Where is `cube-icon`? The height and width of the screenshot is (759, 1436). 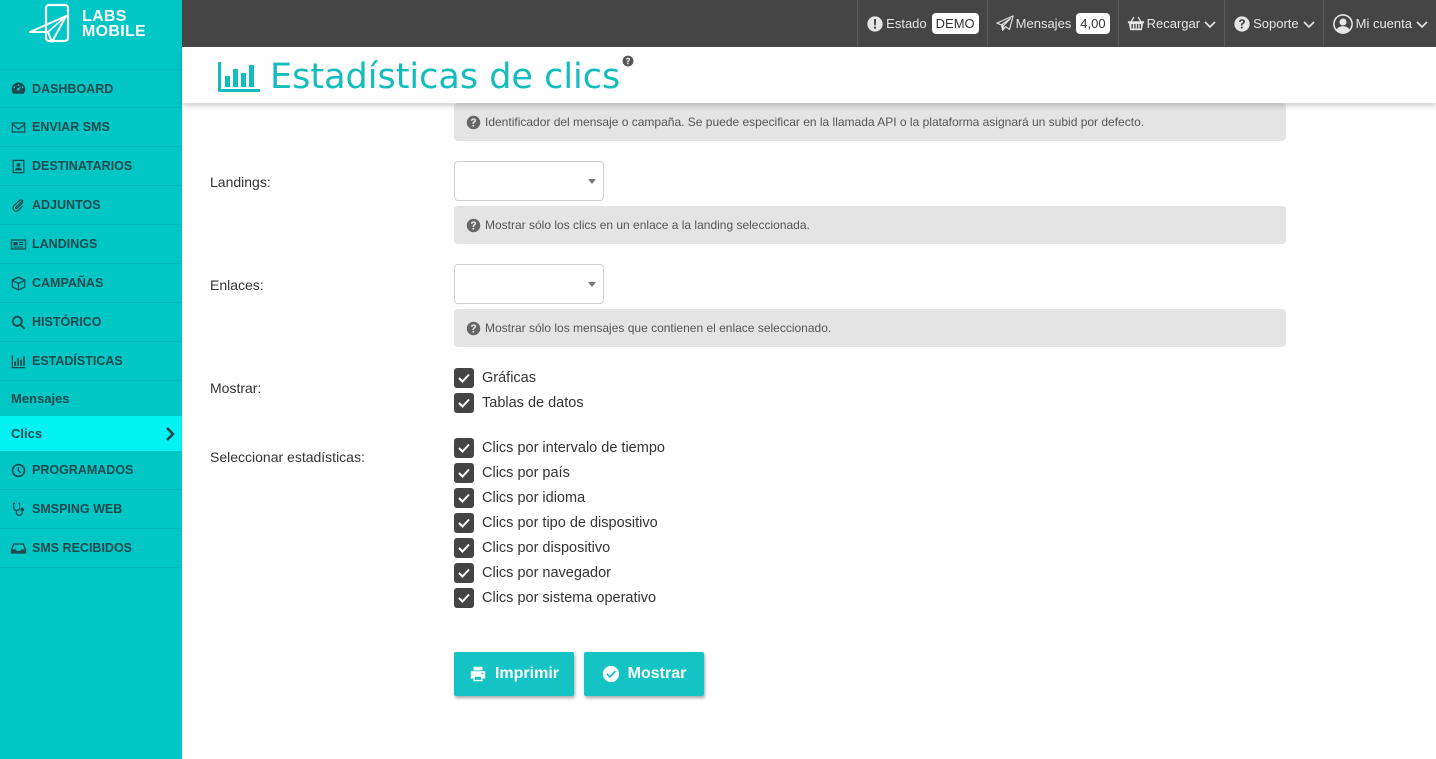
cube-icon is located at coordinates (18, 283).